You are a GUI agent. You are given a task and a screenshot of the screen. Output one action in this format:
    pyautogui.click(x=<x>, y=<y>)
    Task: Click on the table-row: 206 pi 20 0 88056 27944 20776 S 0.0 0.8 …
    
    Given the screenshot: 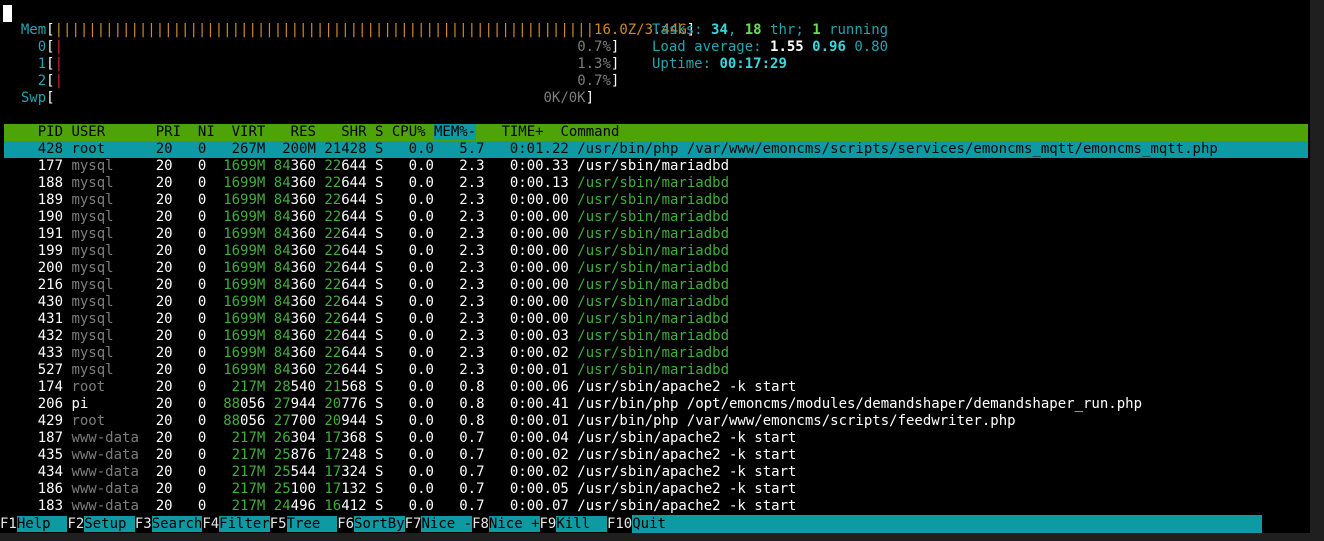 What is the action you would take?
    pyautogui.click(x=573, y=404)
    